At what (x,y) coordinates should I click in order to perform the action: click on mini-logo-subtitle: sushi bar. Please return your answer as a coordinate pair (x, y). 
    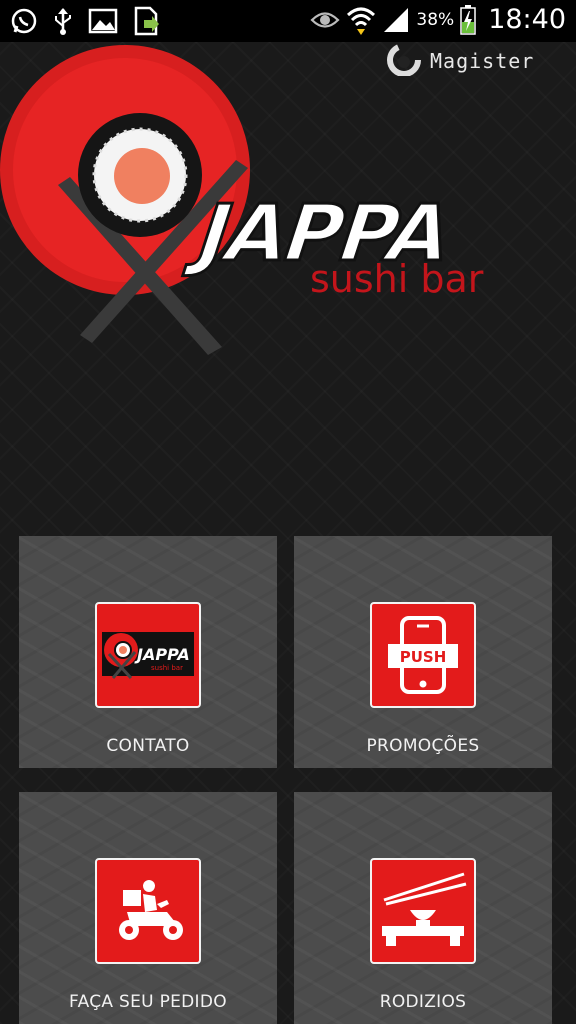
    Looking at the image, I should click on (167, 668).